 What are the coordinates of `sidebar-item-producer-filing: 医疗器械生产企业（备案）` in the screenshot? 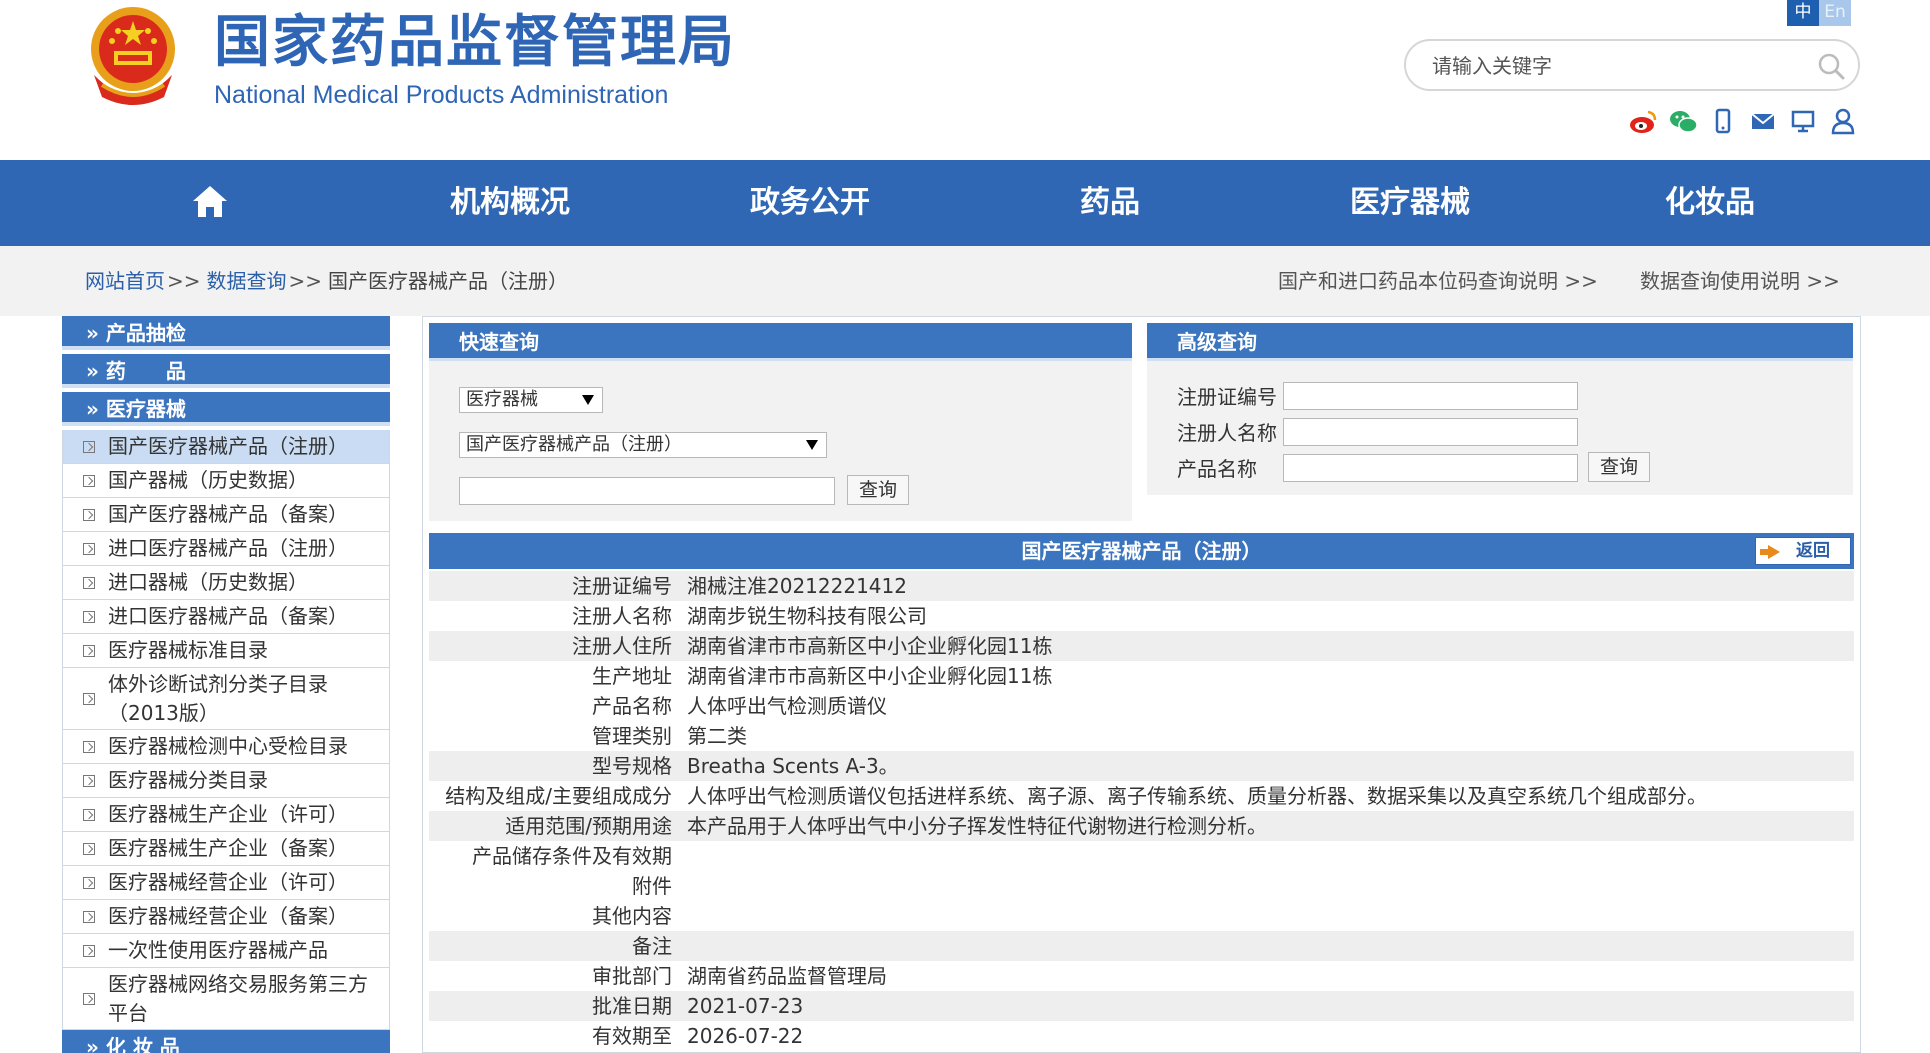 It's located at (226, 849).